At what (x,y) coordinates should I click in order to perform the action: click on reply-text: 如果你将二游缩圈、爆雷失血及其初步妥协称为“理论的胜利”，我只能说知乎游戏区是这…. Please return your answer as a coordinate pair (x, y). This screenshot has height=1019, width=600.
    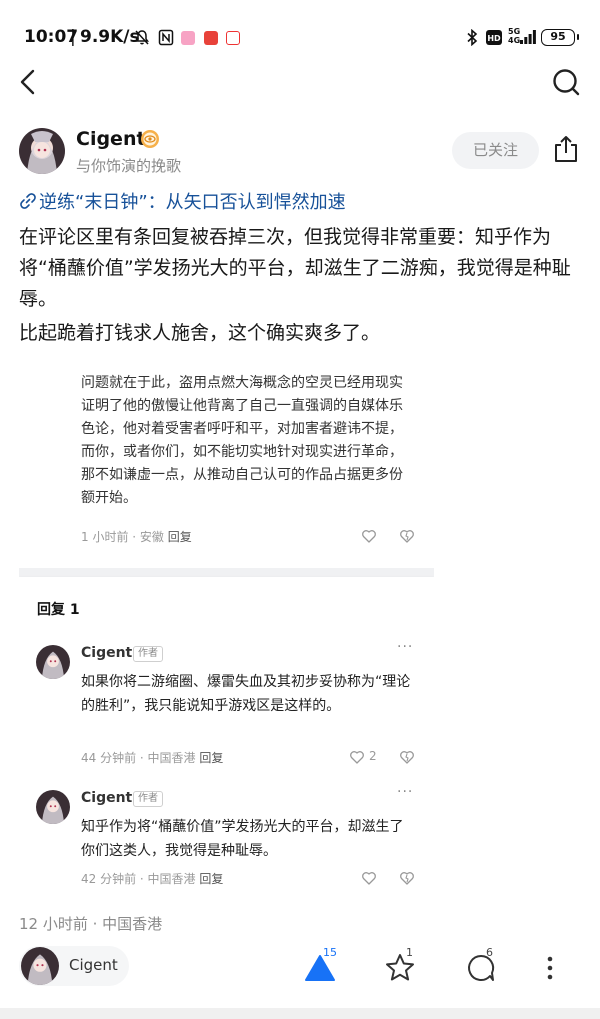
    Looking at the image, I should click on (246, 694).